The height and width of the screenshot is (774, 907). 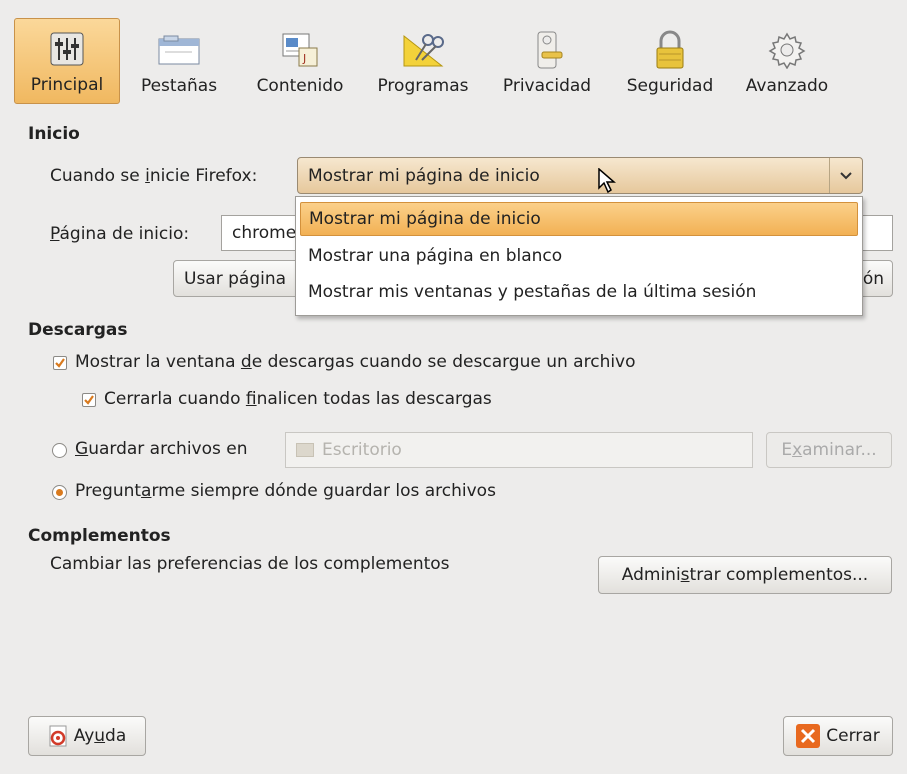 I want to click on tab-label: Avanzado, so click(x=787, y=86).